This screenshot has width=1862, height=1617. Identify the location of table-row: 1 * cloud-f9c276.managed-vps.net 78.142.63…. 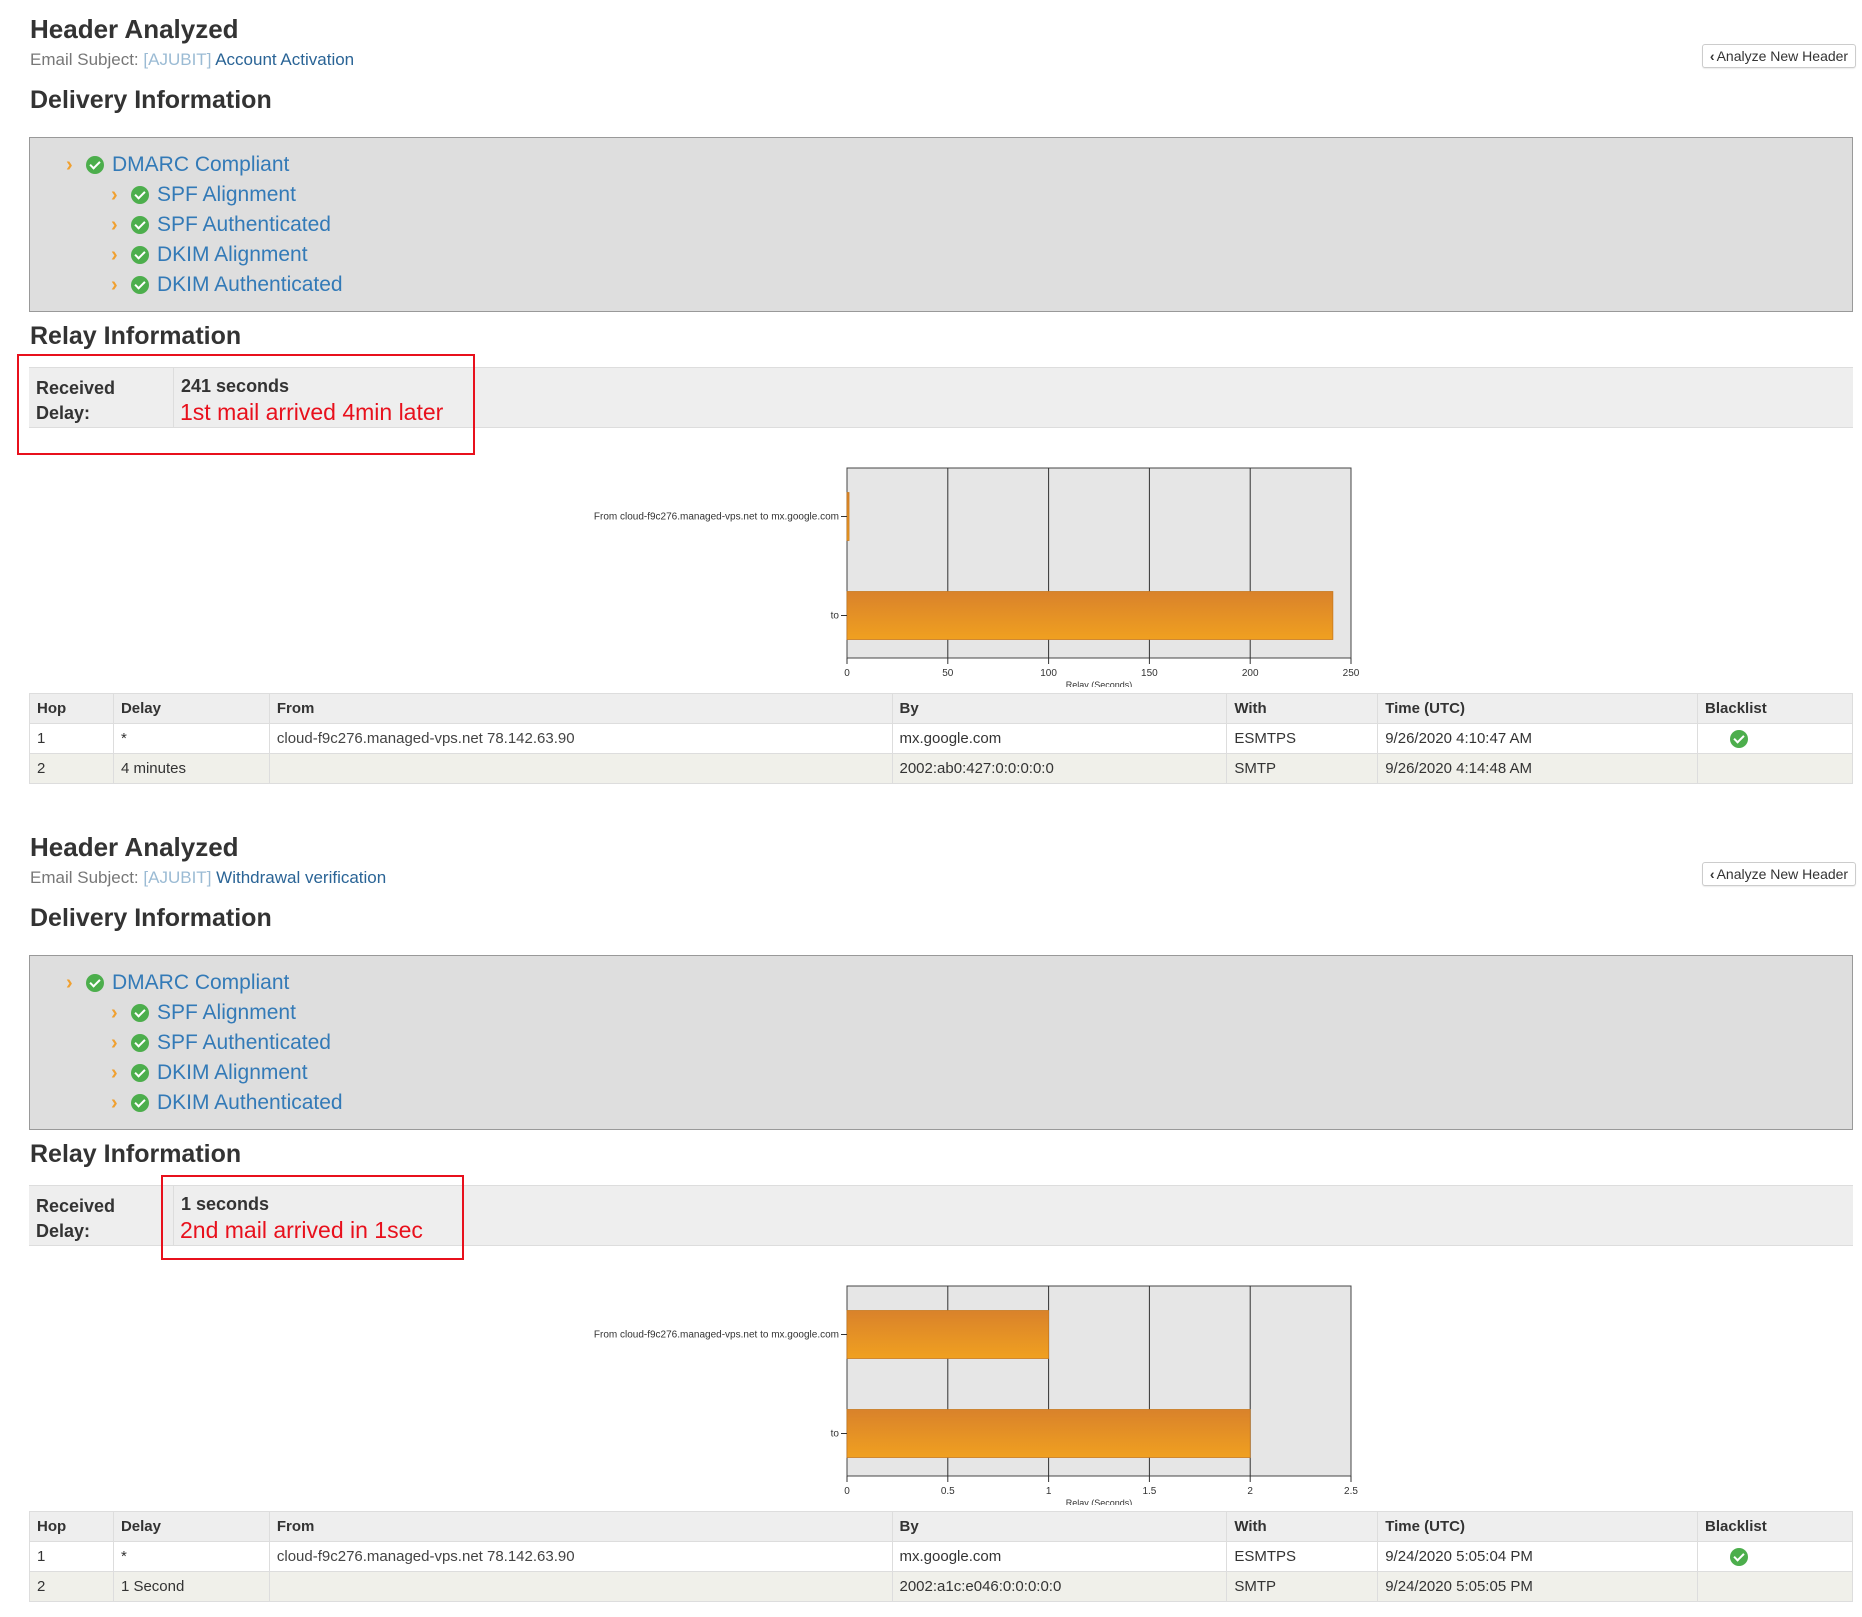
(941, 1556).